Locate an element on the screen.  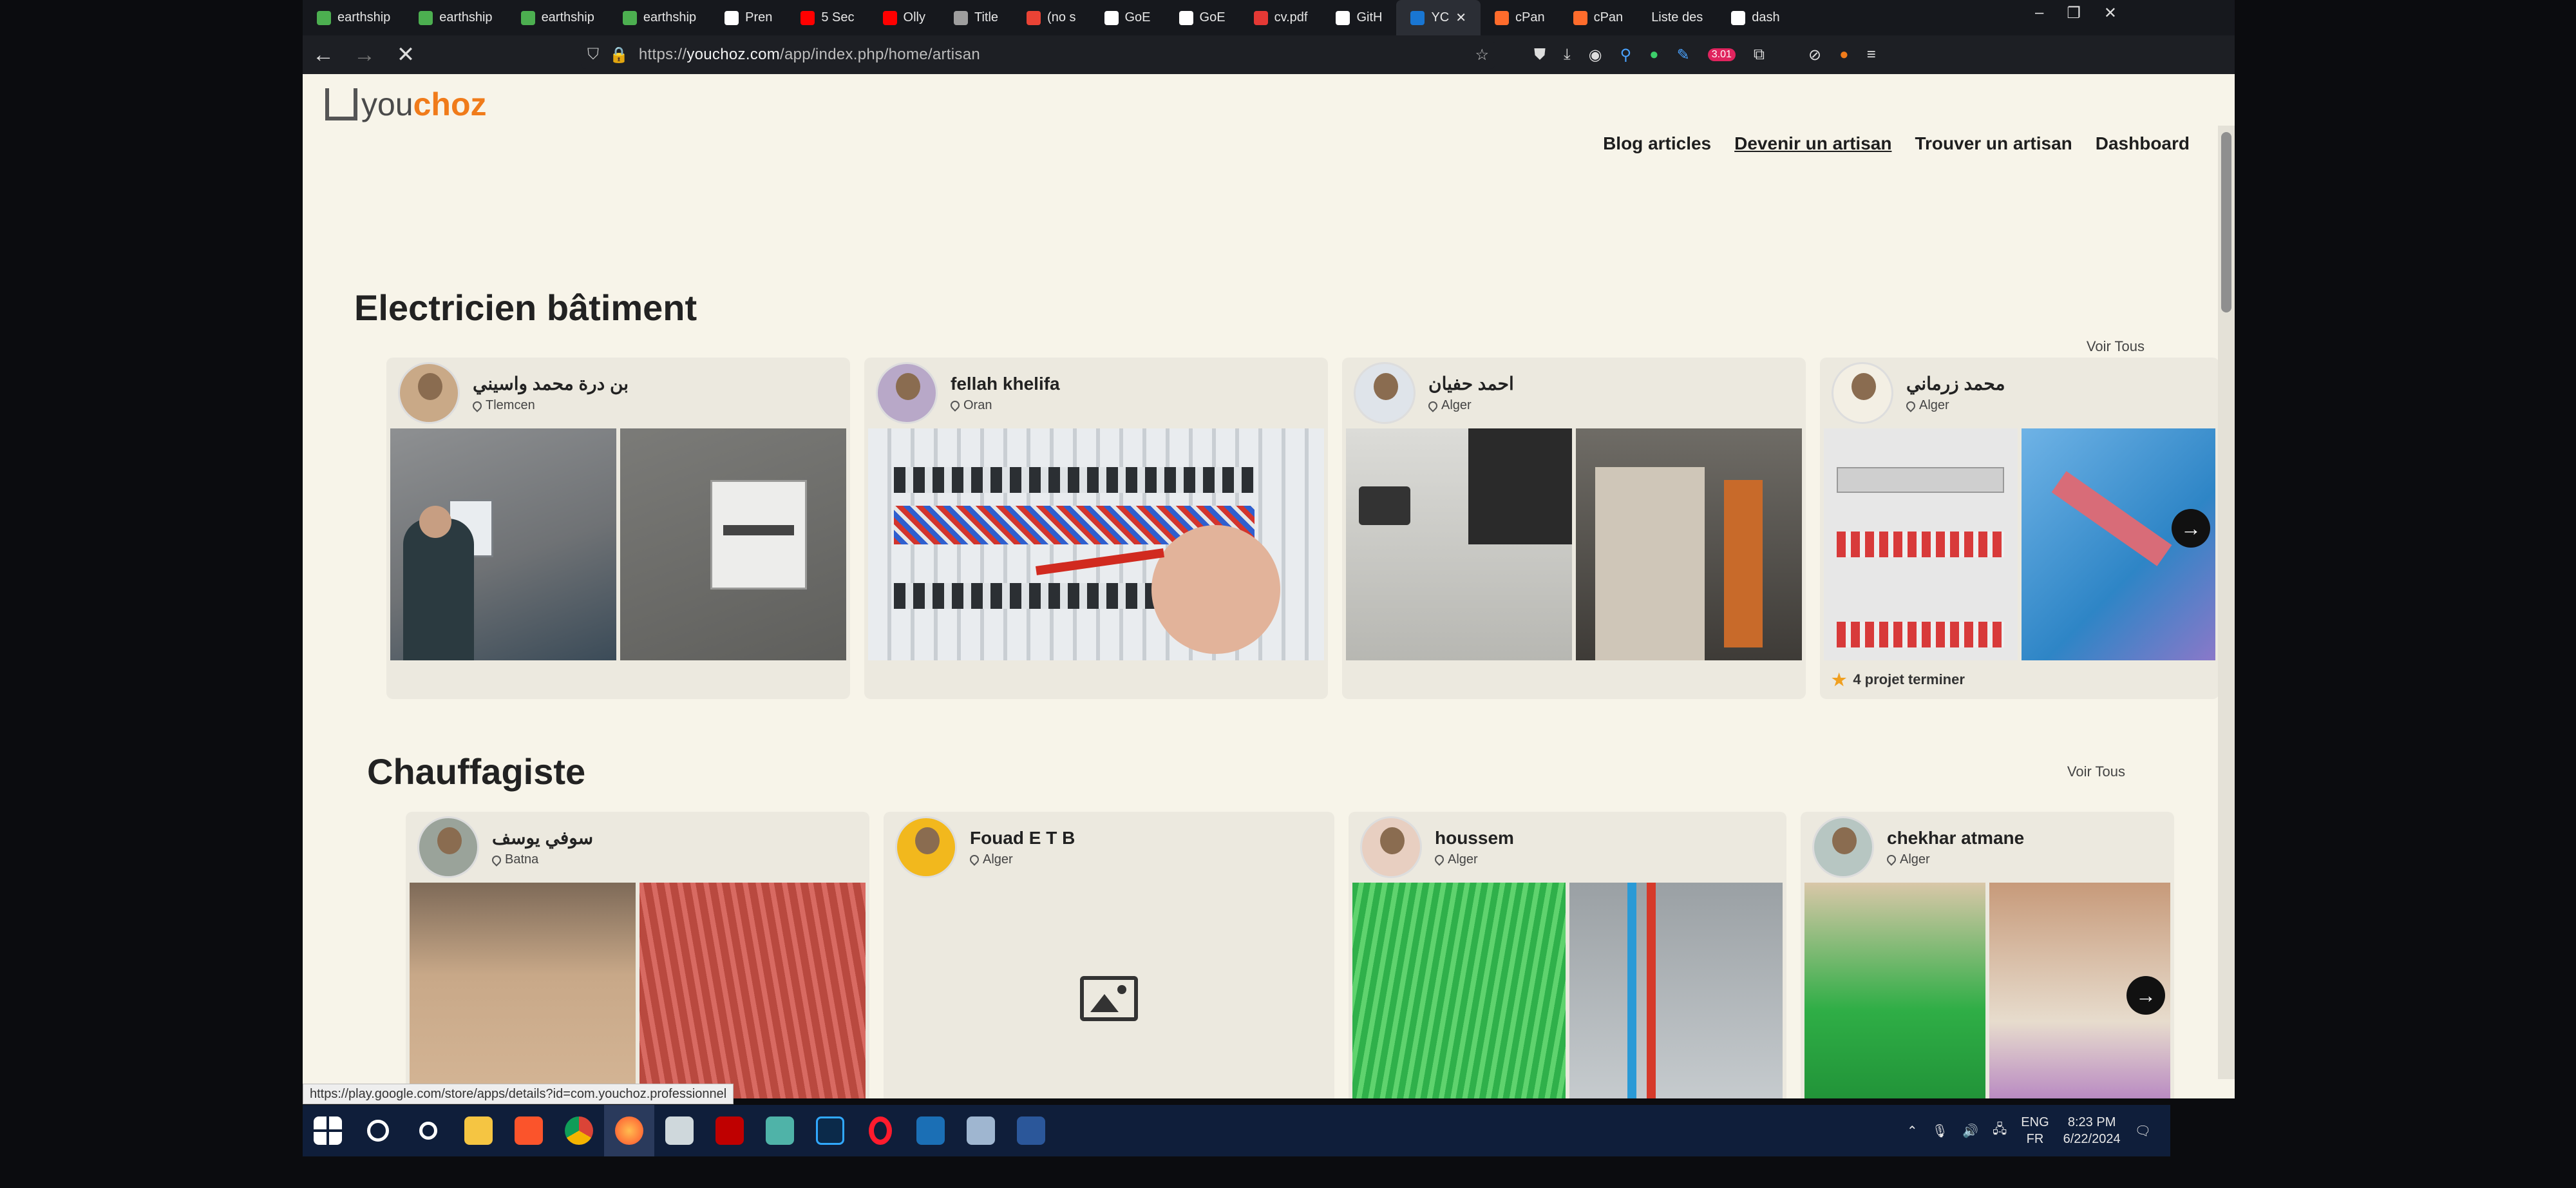
browser-tab: GitH is located at coordinates (1358, 17).